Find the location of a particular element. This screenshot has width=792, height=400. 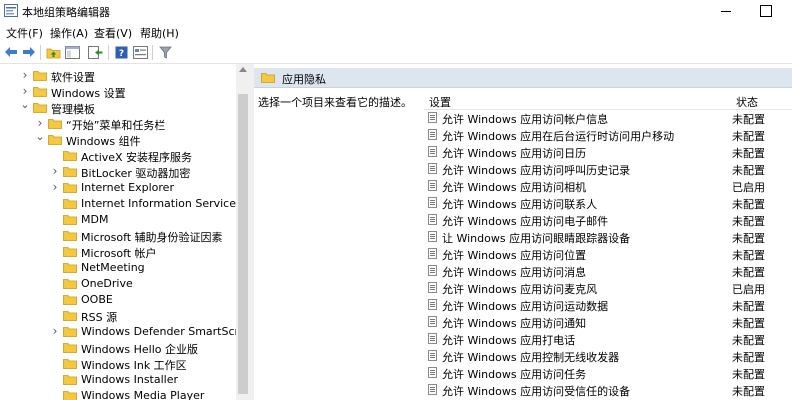

tree-item: › Internet Explorer is located at coordinates (118, 188).